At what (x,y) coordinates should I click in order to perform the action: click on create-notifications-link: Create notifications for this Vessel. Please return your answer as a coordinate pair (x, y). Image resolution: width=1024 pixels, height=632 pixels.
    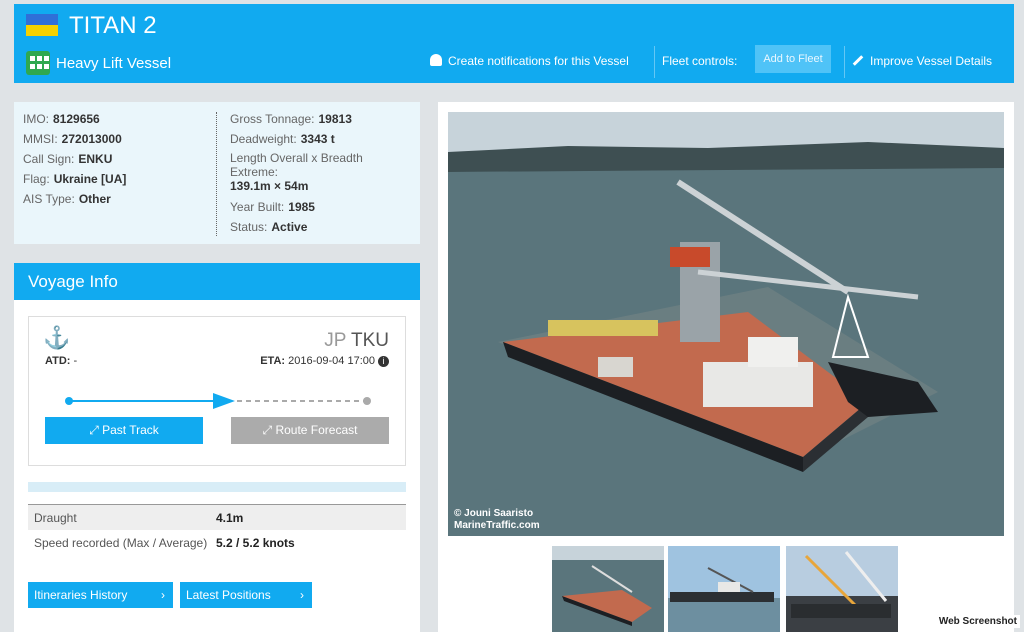
    Looking at the image, I should click on (529, 61).